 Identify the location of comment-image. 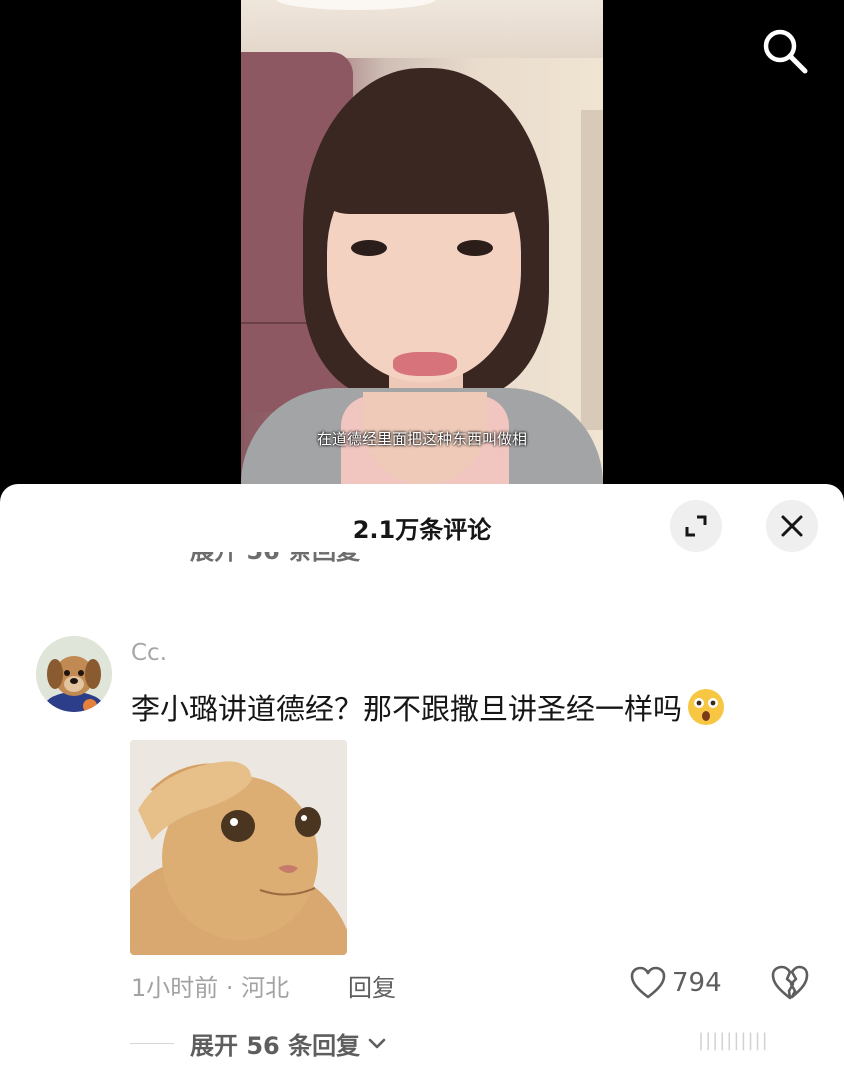
(238, 847).